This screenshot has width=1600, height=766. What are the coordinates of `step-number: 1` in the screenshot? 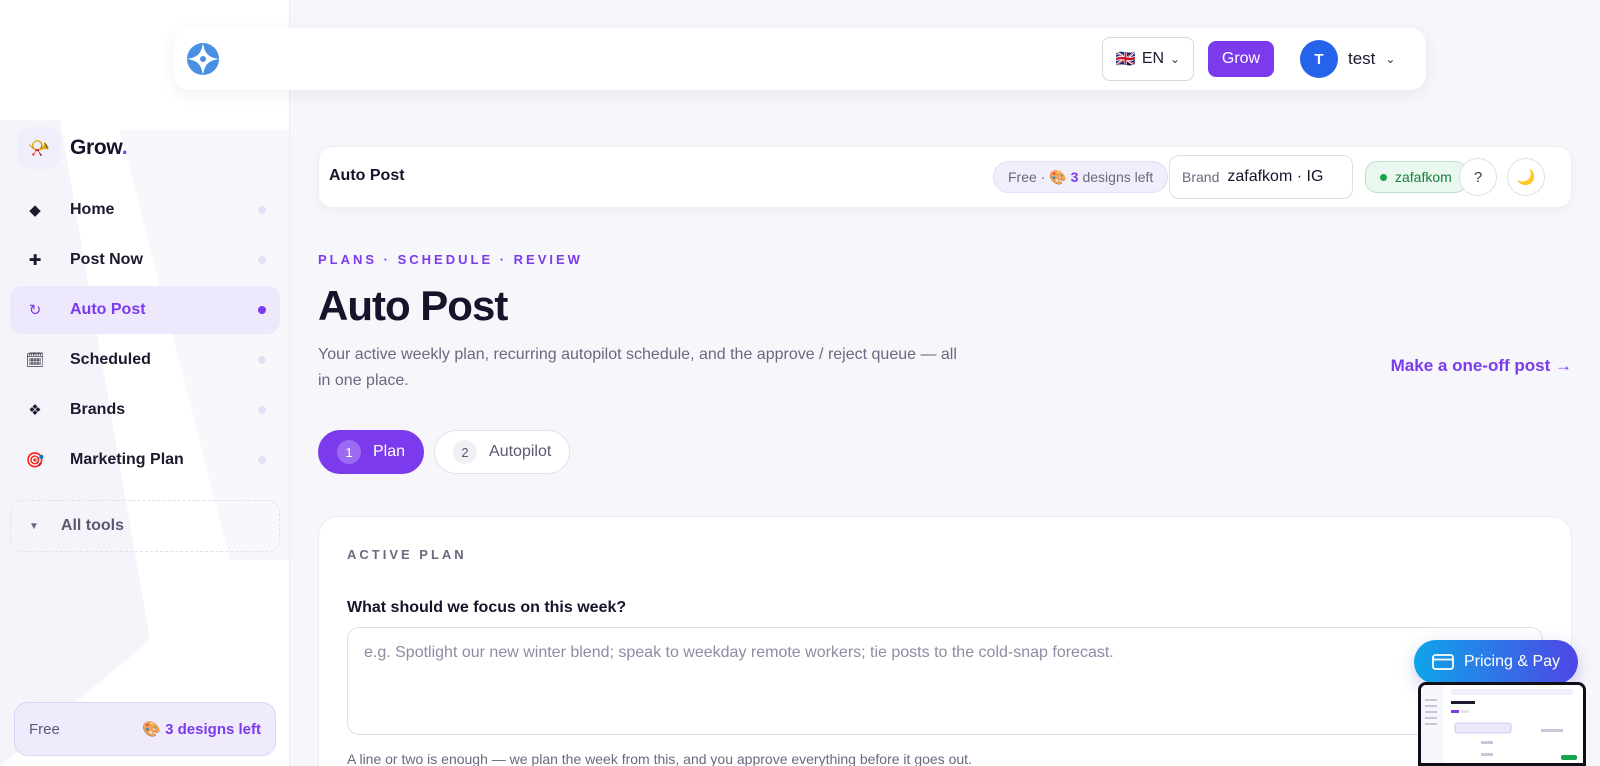 It's located at (349, 452).